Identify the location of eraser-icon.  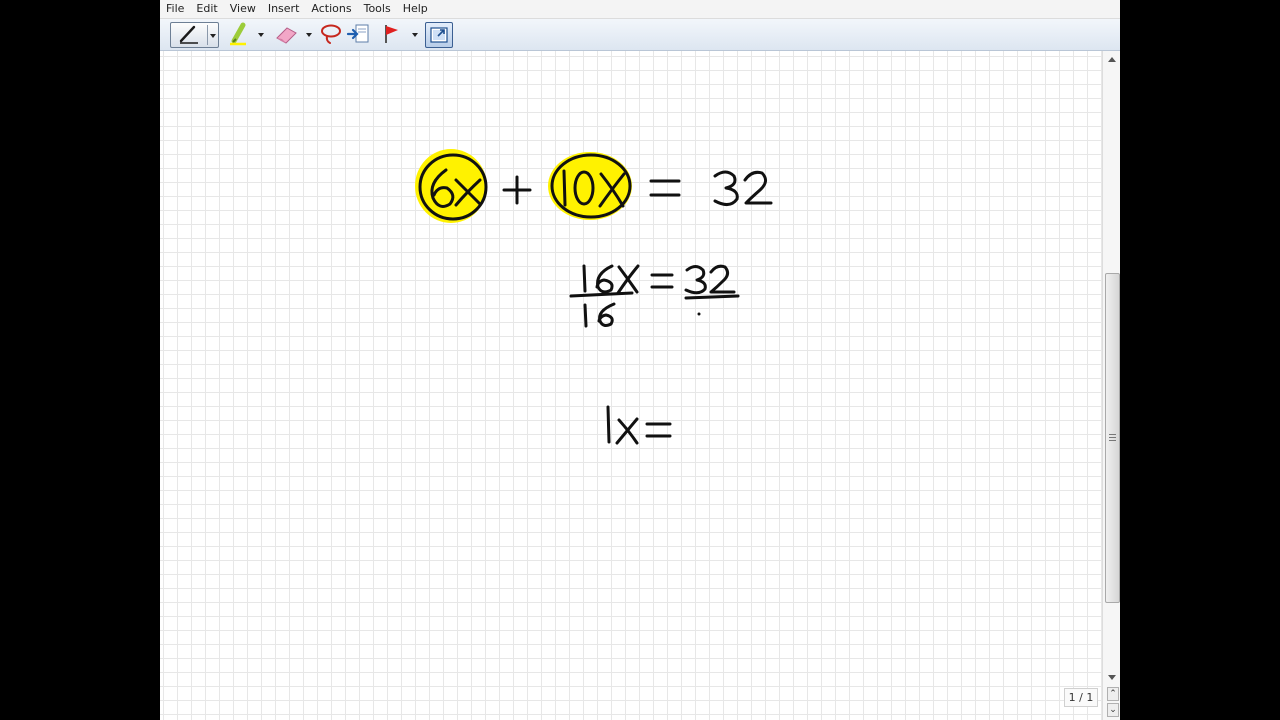
(286, 35).